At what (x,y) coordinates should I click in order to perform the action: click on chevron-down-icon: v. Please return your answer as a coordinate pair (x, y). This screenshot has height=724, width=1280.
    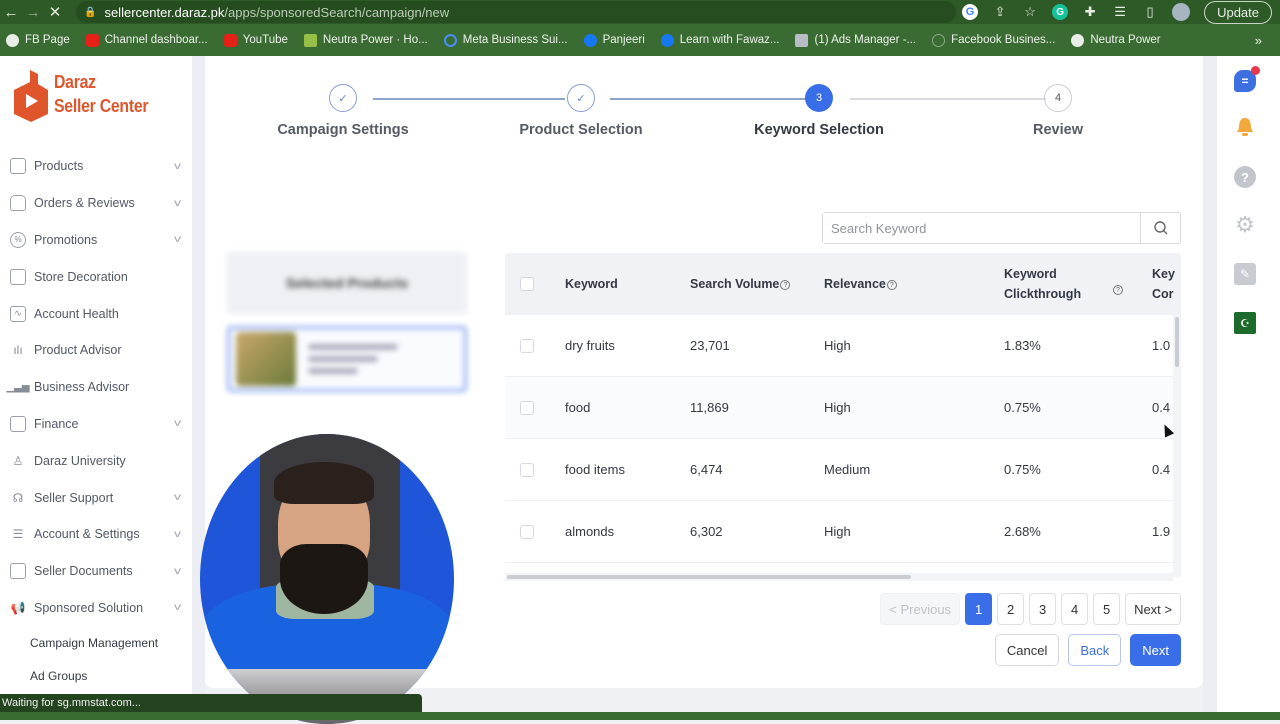
    Looking at the image, I should click on (177, 498).